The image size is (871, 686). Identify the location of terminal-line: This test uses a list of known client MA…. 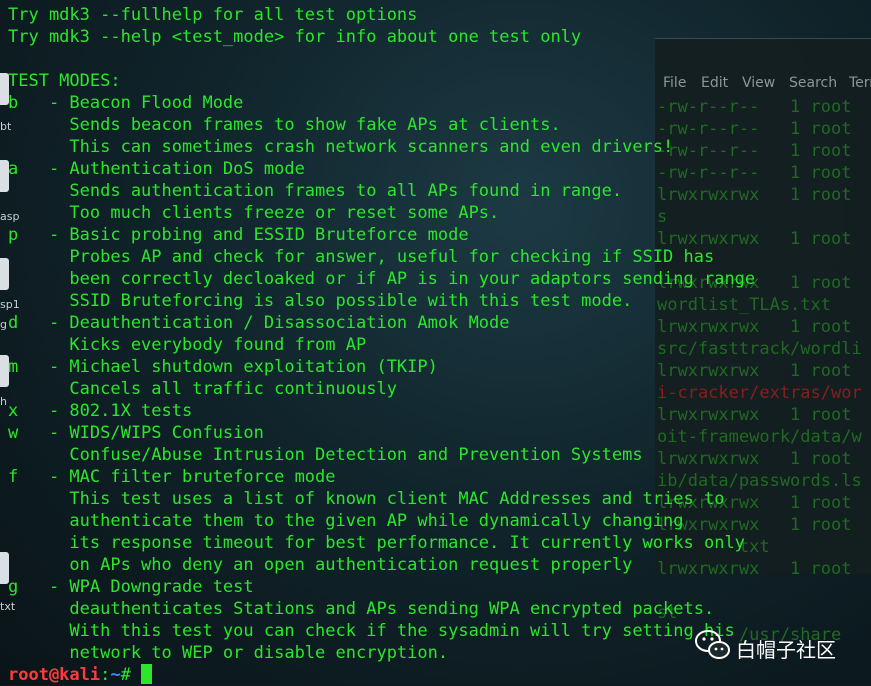
(366, 499).